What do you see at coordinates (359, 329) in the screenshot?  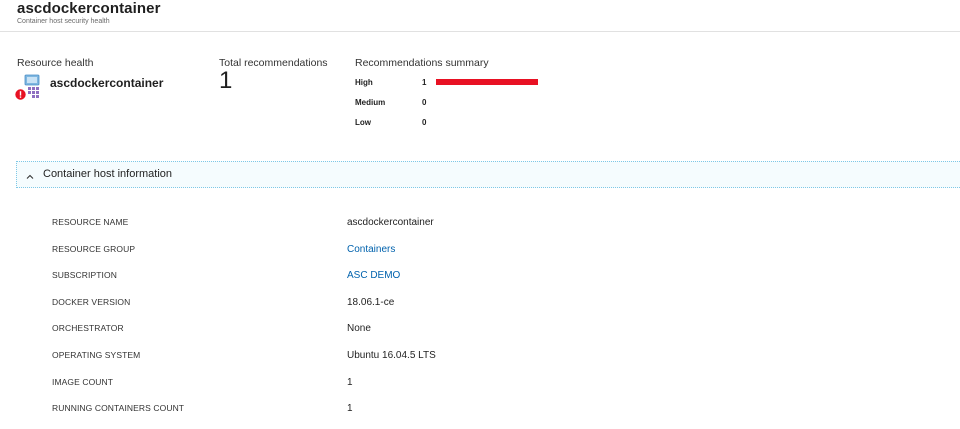 I see `property-value: None` at bounding box center [359, 329].